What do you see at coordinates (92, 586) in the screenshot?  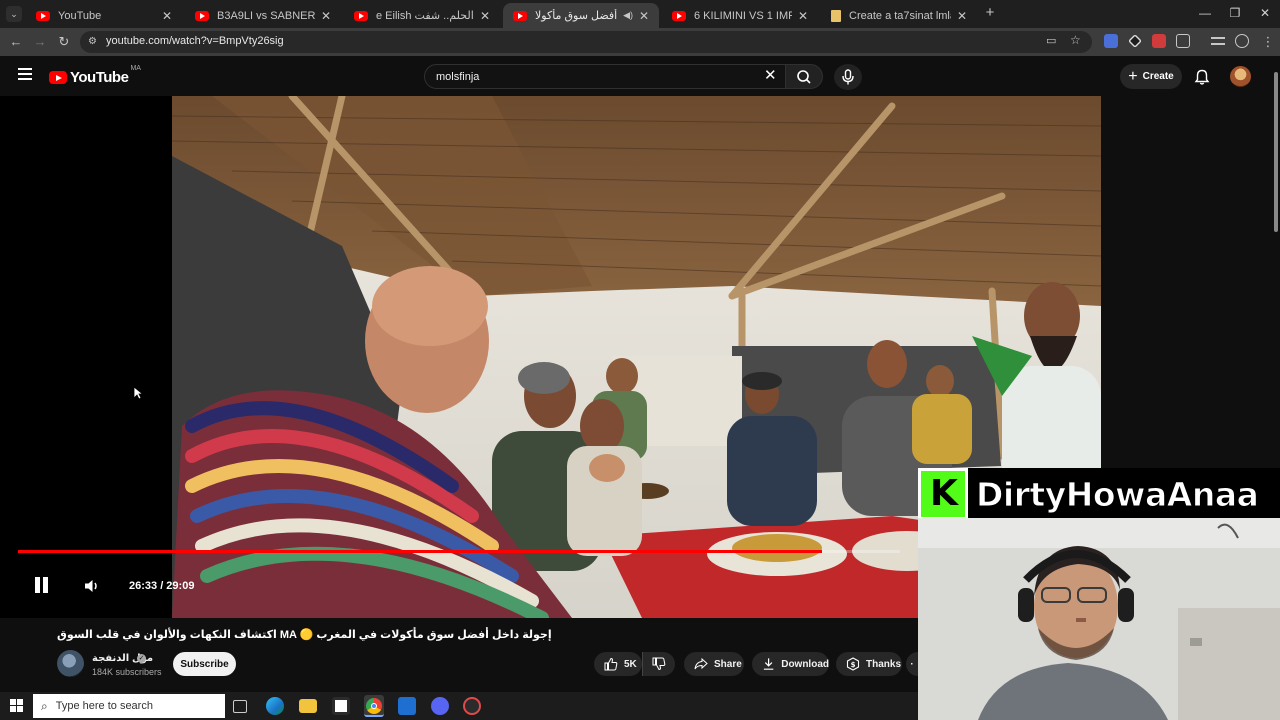 I see `volume-icon` at bounding box center [92, 586].